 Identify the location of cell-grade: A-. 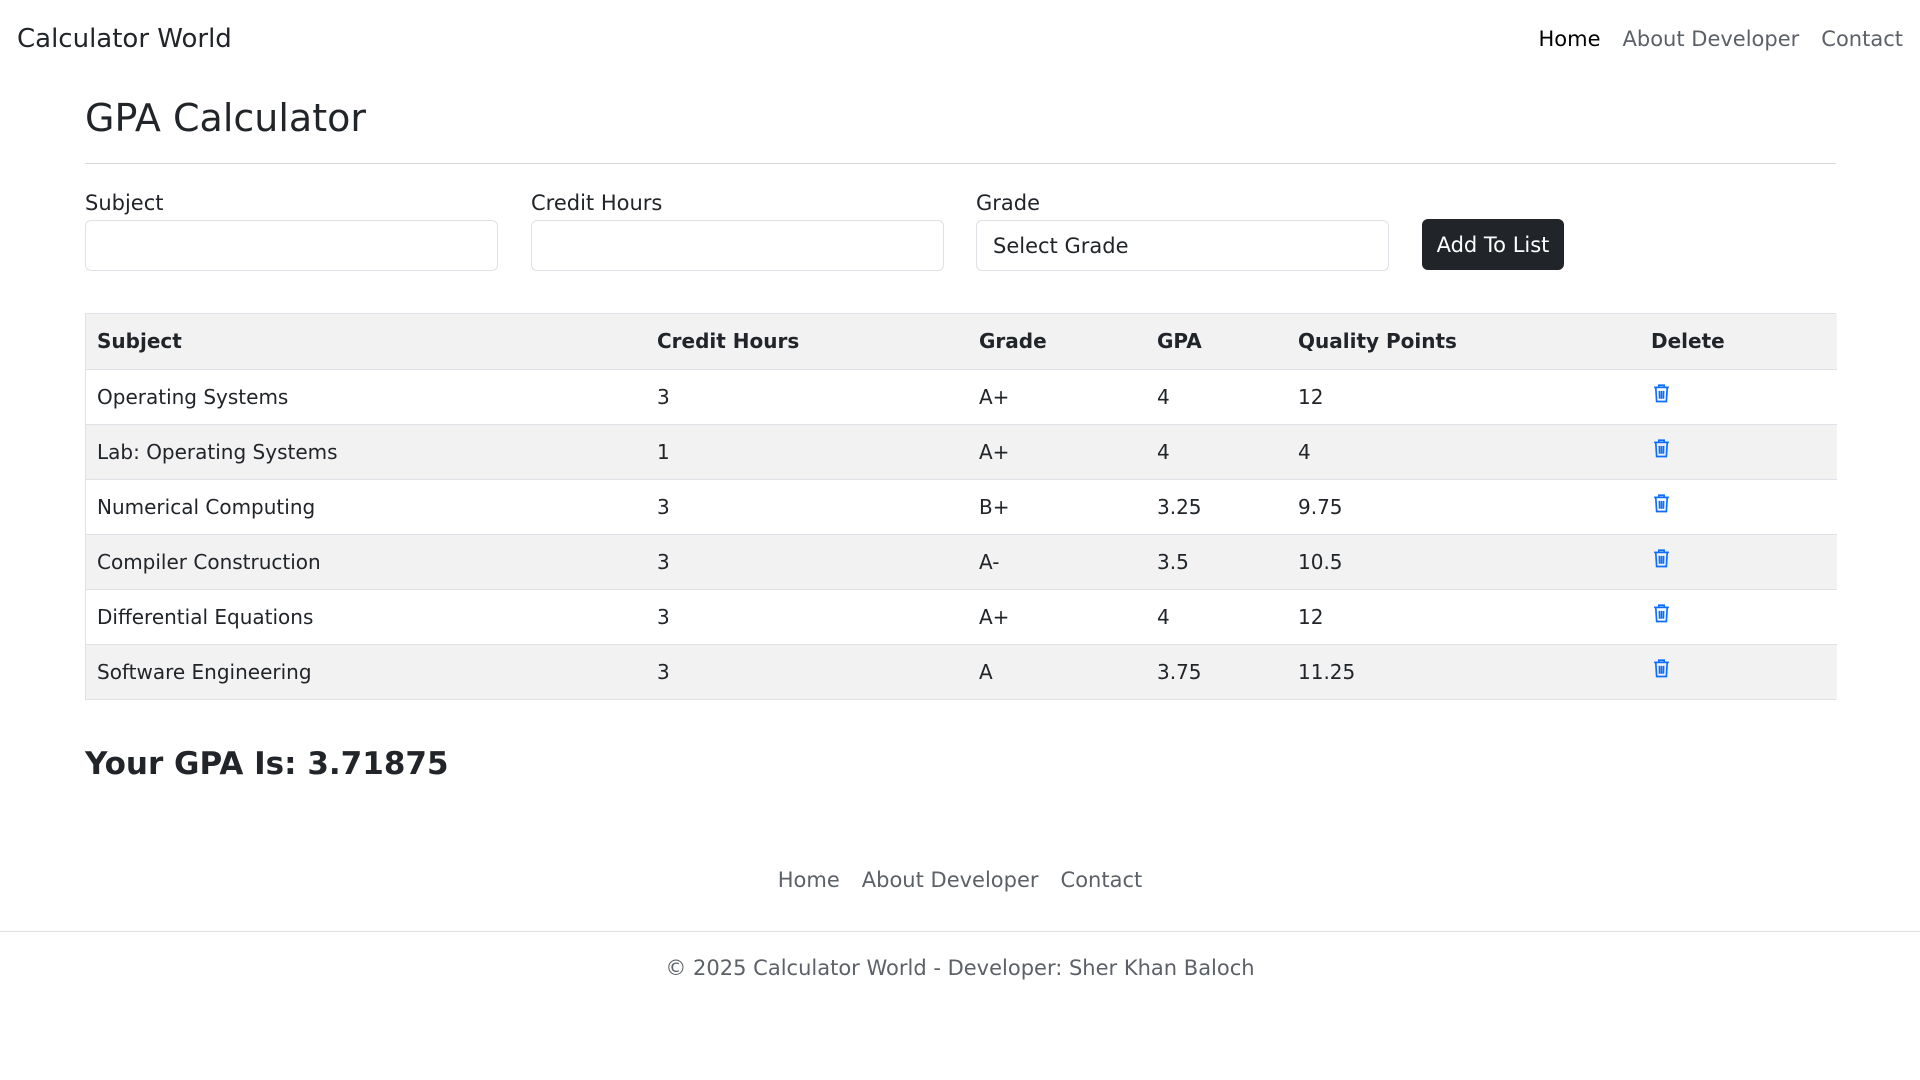
(1057, 562).